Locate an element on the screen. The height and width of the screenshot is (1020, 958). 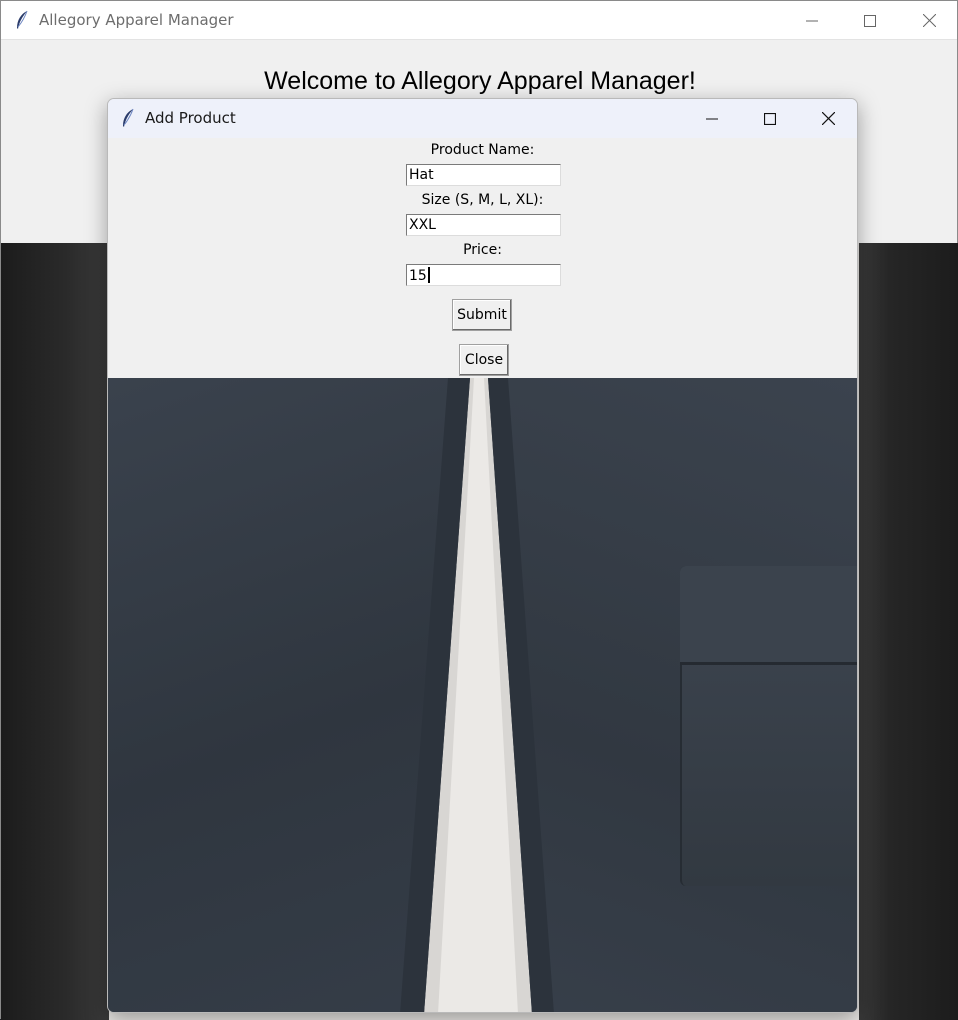
background-chair-left is located at coordinates (55, 631).